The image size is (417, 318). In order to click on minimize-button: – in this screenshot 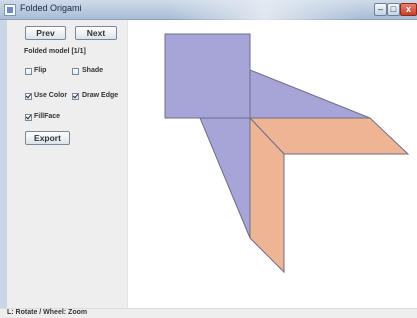, I will do `click(380, 9)`.